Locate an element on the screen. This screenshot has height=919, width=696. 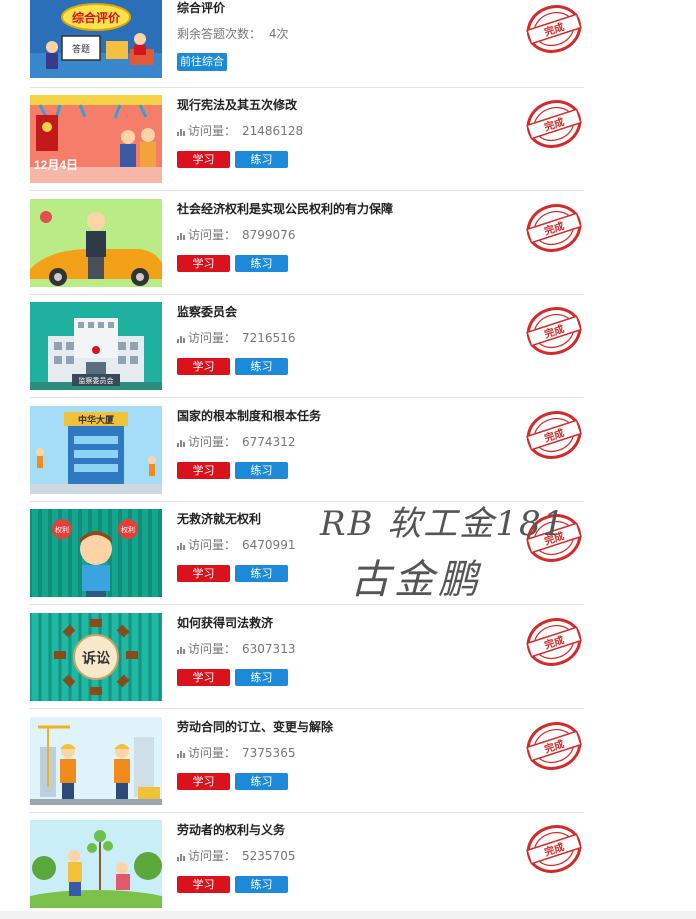
course-thumbnail: 权利 权利 is located at coordinates (96, 553).